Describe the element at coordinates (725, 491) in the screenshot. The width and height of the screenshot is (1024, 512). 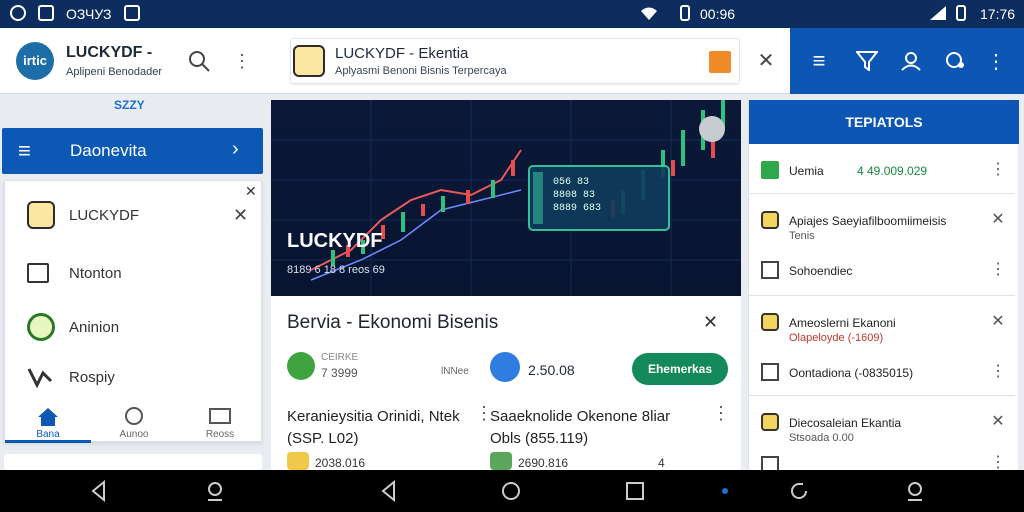
I see `dot-indicator` at that location.